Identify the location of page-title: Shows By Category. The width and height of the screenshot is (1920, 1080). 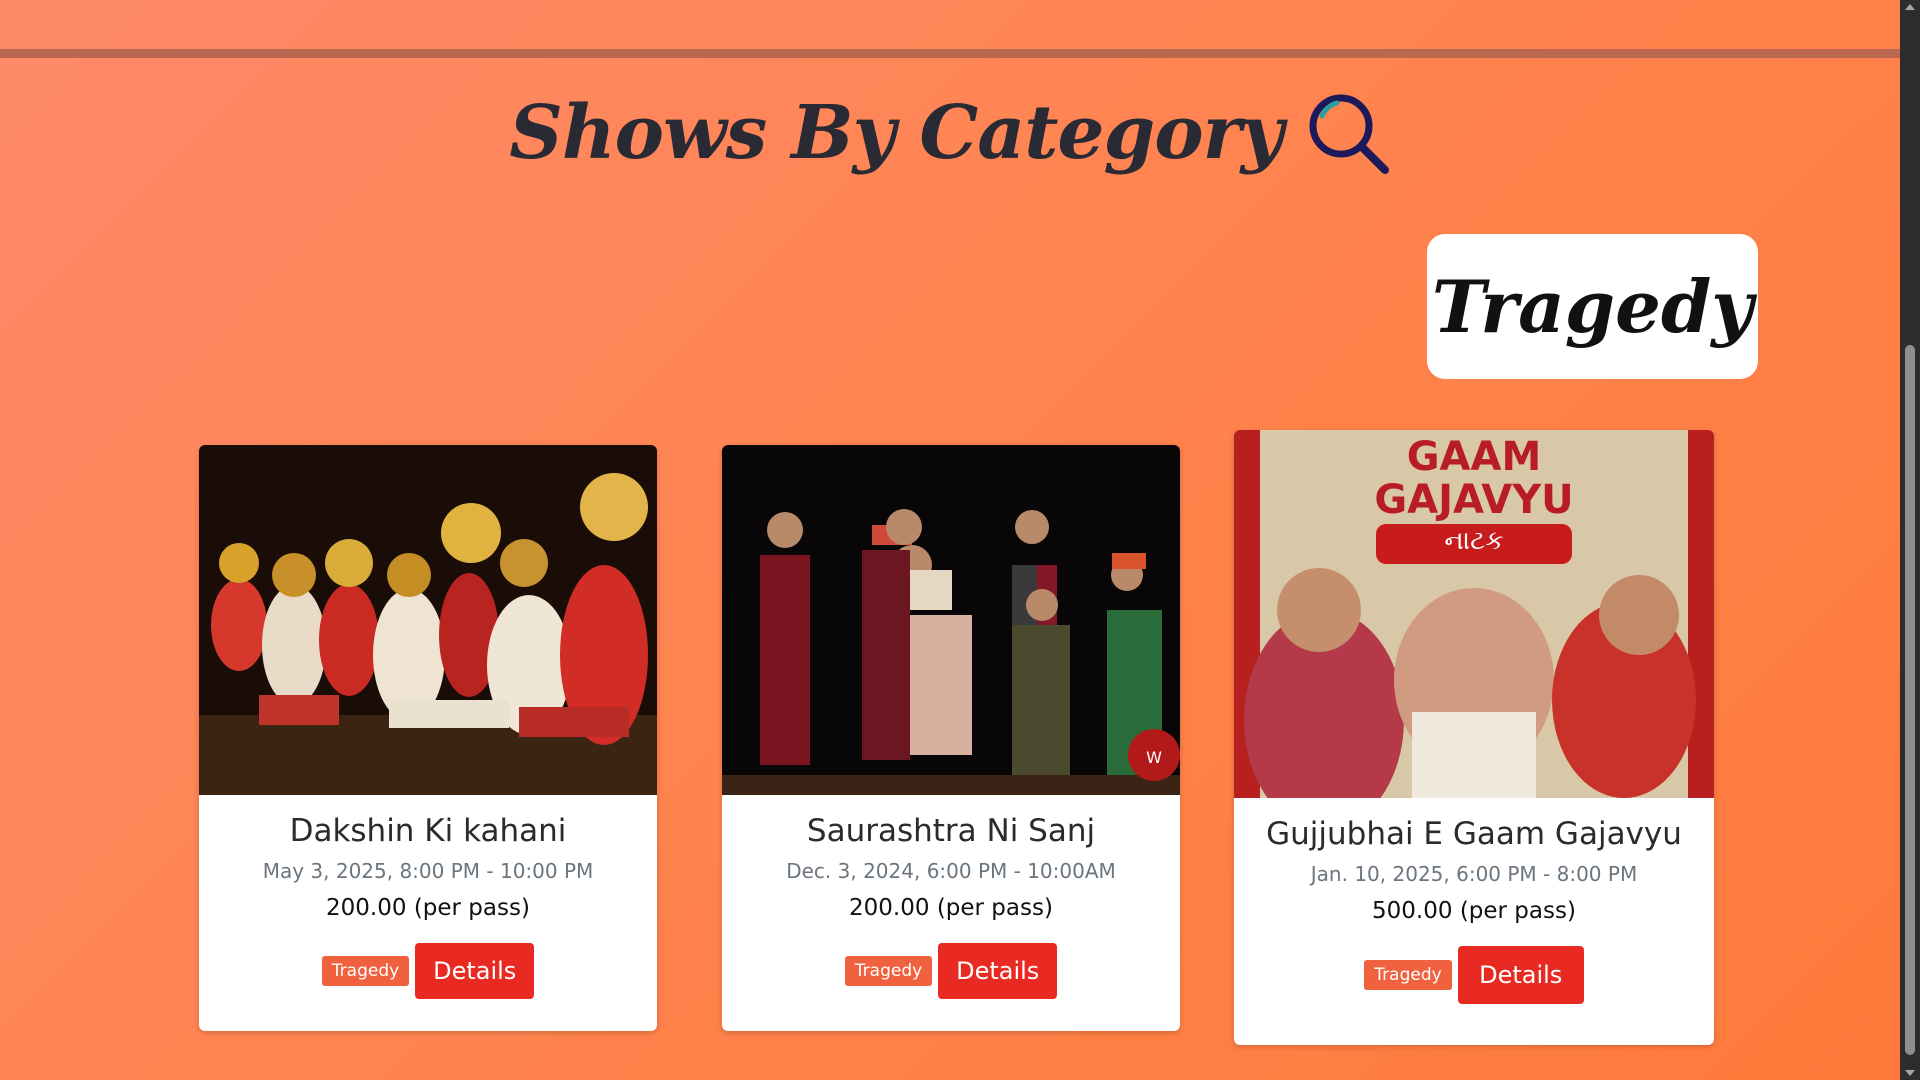
(896, 133).